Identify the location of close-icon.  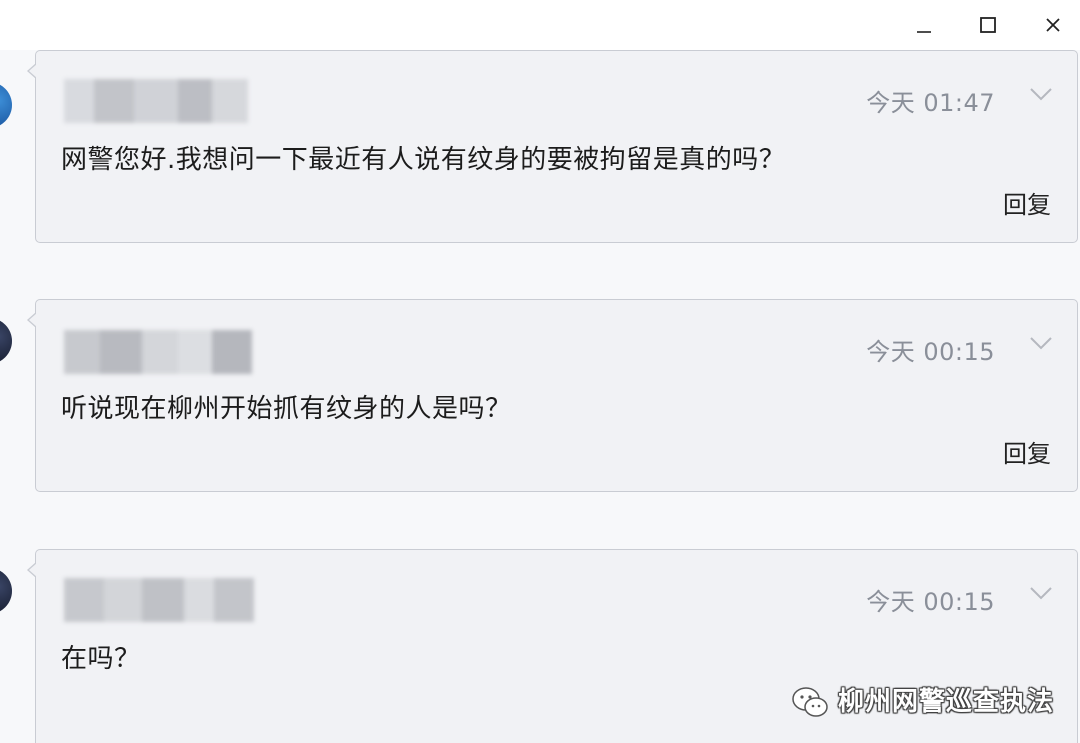
(1053, 25).